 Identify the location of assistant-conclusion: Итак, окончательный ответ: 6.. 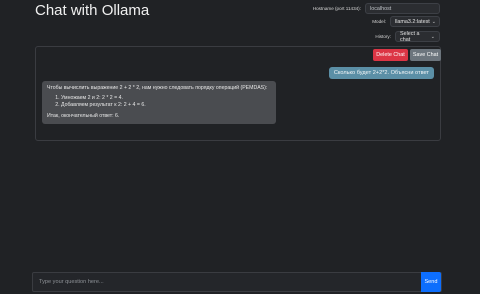
(83, 116).